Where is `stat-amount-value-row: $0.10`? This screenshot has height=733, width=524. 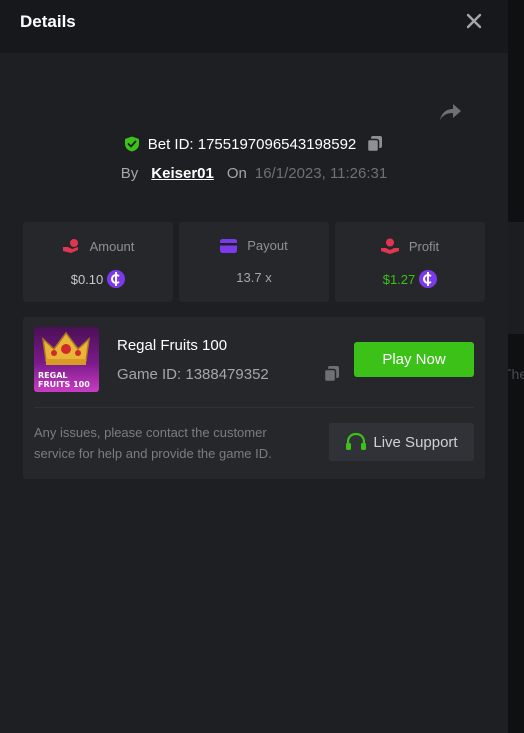
stat-amount-value-row: $0.10 is located at coordinates (98, 279).